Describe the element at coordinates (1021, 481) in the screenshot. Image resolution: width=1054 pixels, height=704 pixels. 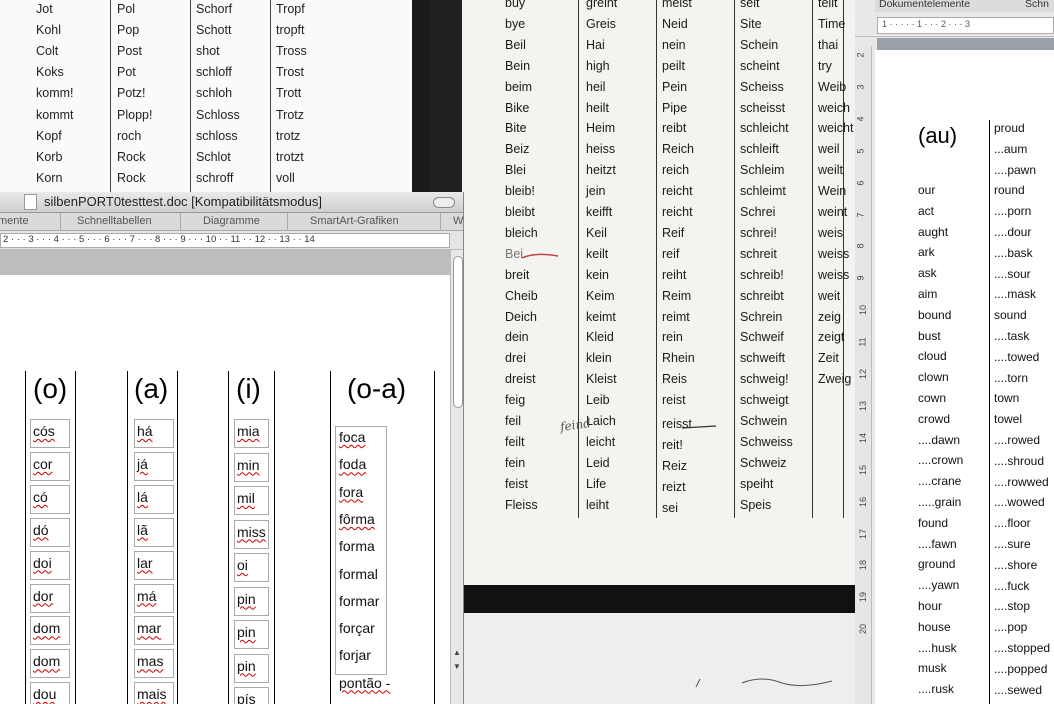
I see `word: ....rowwed` at that location.